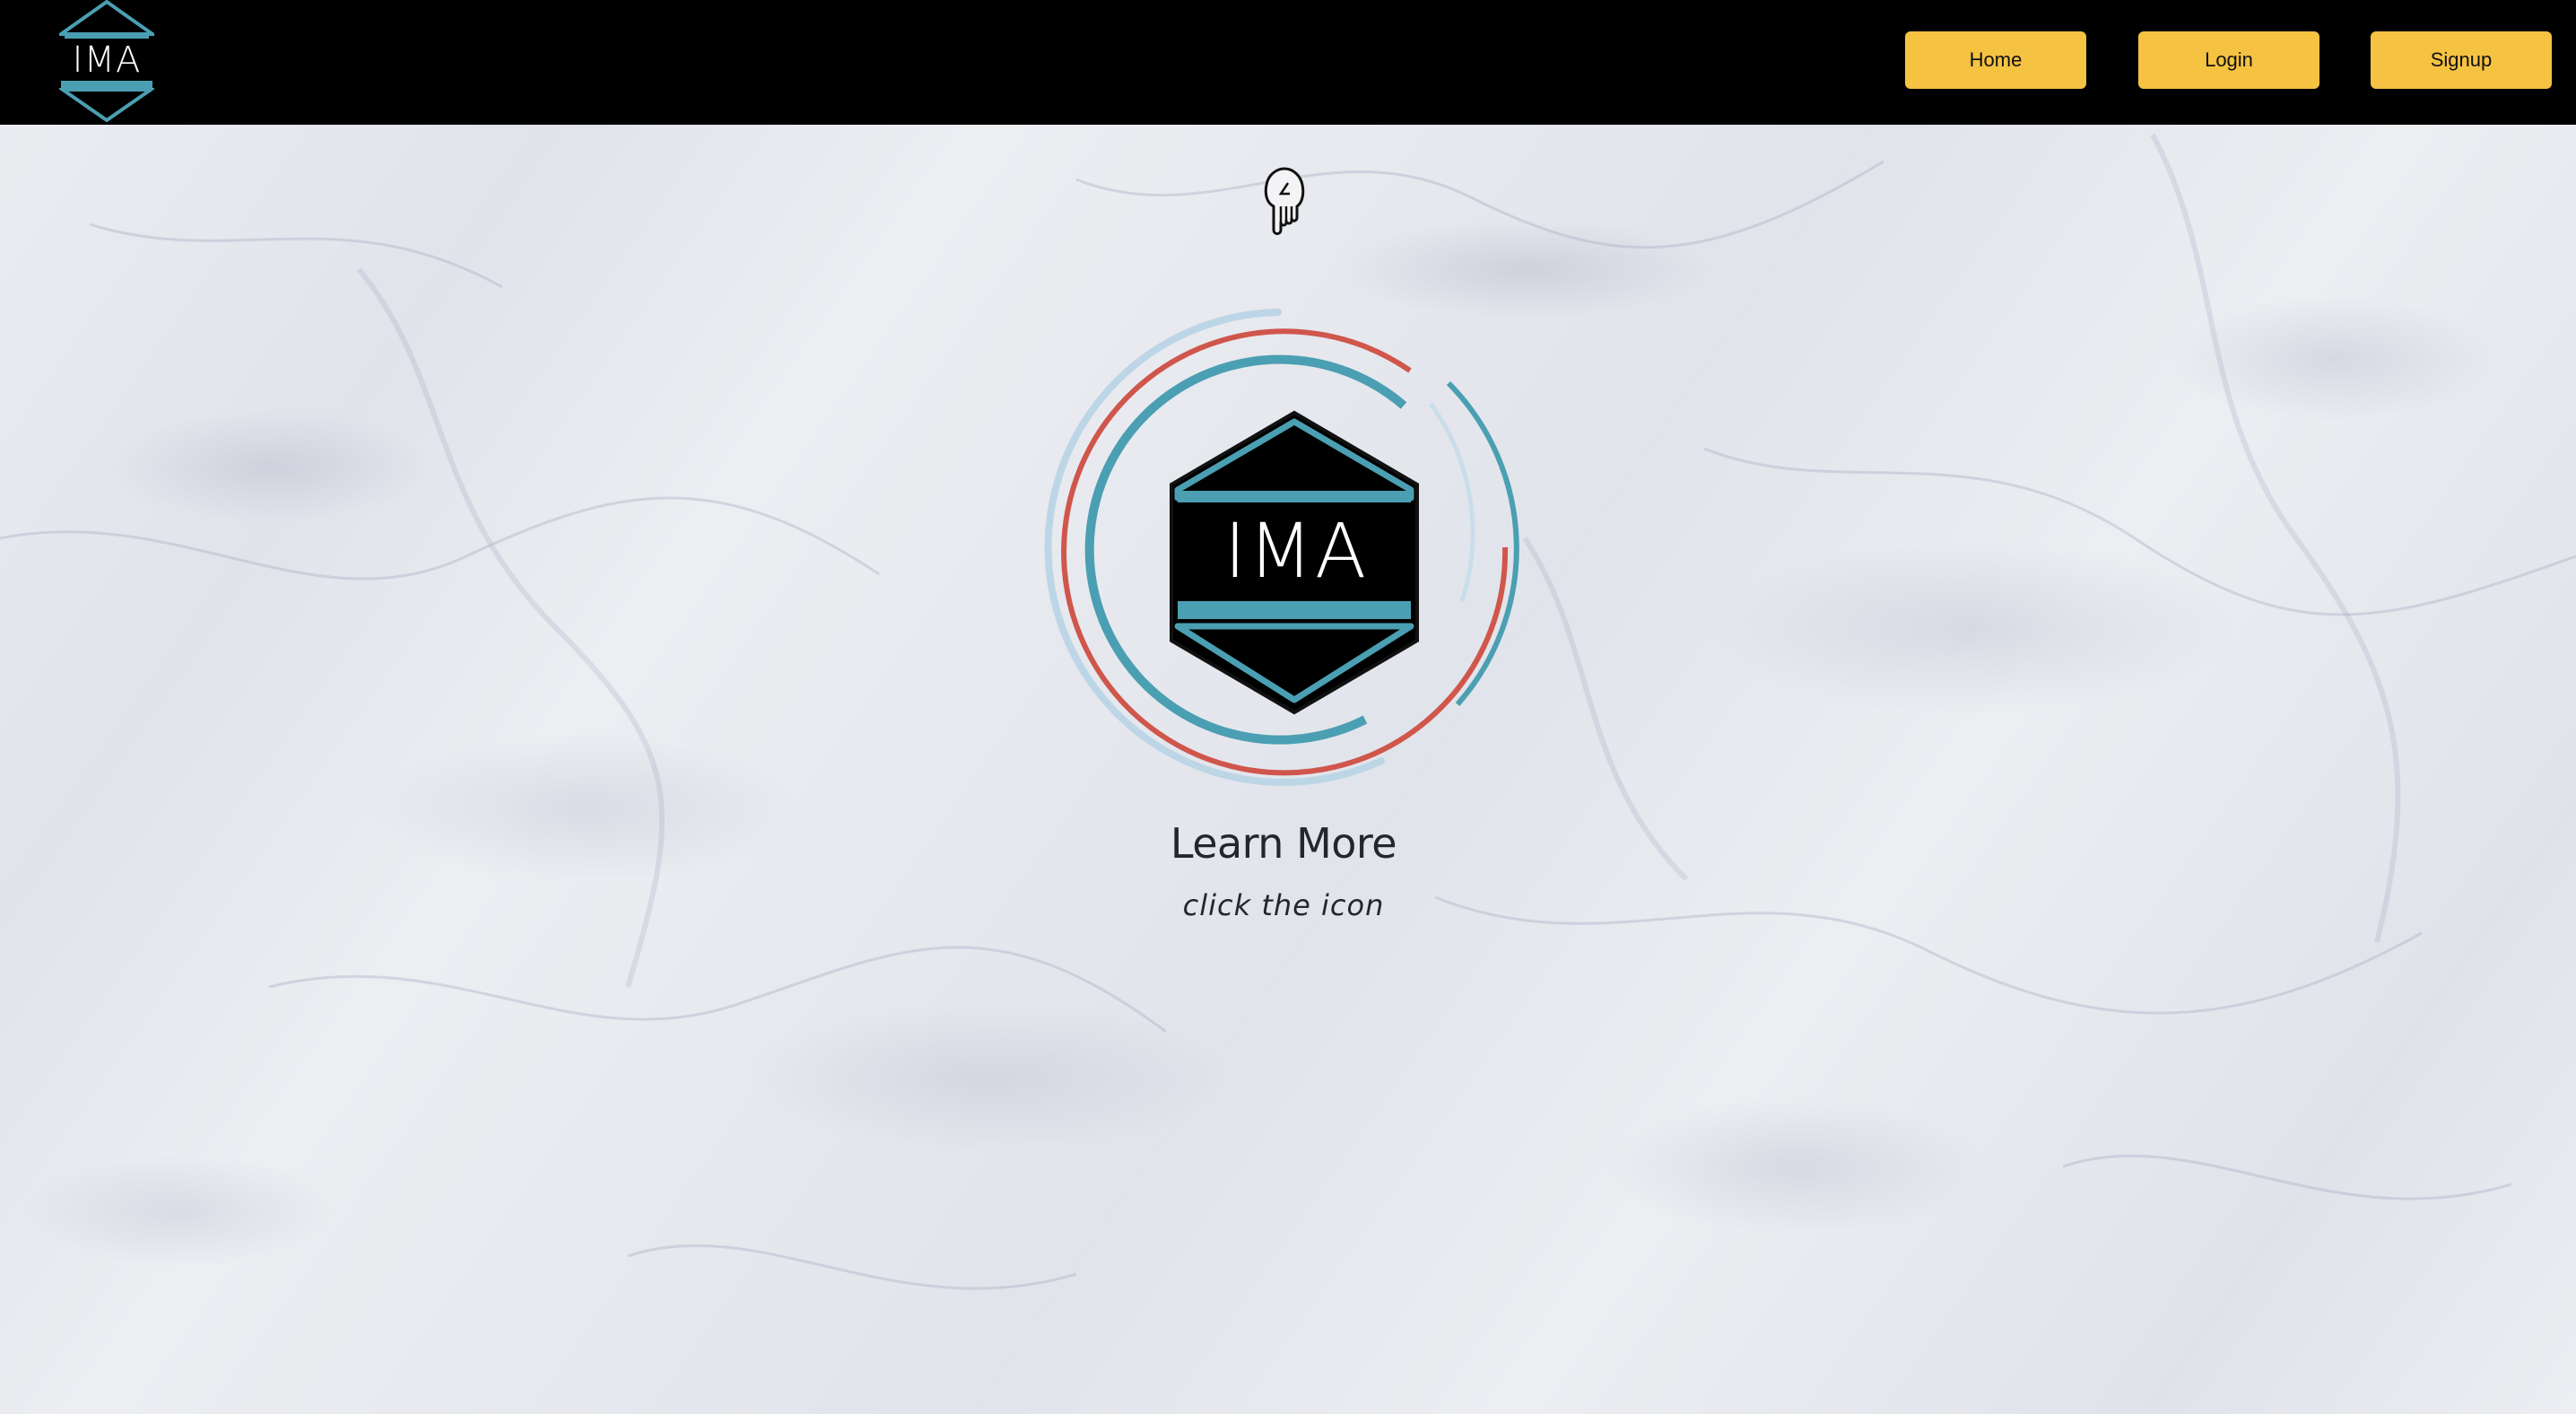  I want to click on emblem-text: IMA, so click(1296, 551).